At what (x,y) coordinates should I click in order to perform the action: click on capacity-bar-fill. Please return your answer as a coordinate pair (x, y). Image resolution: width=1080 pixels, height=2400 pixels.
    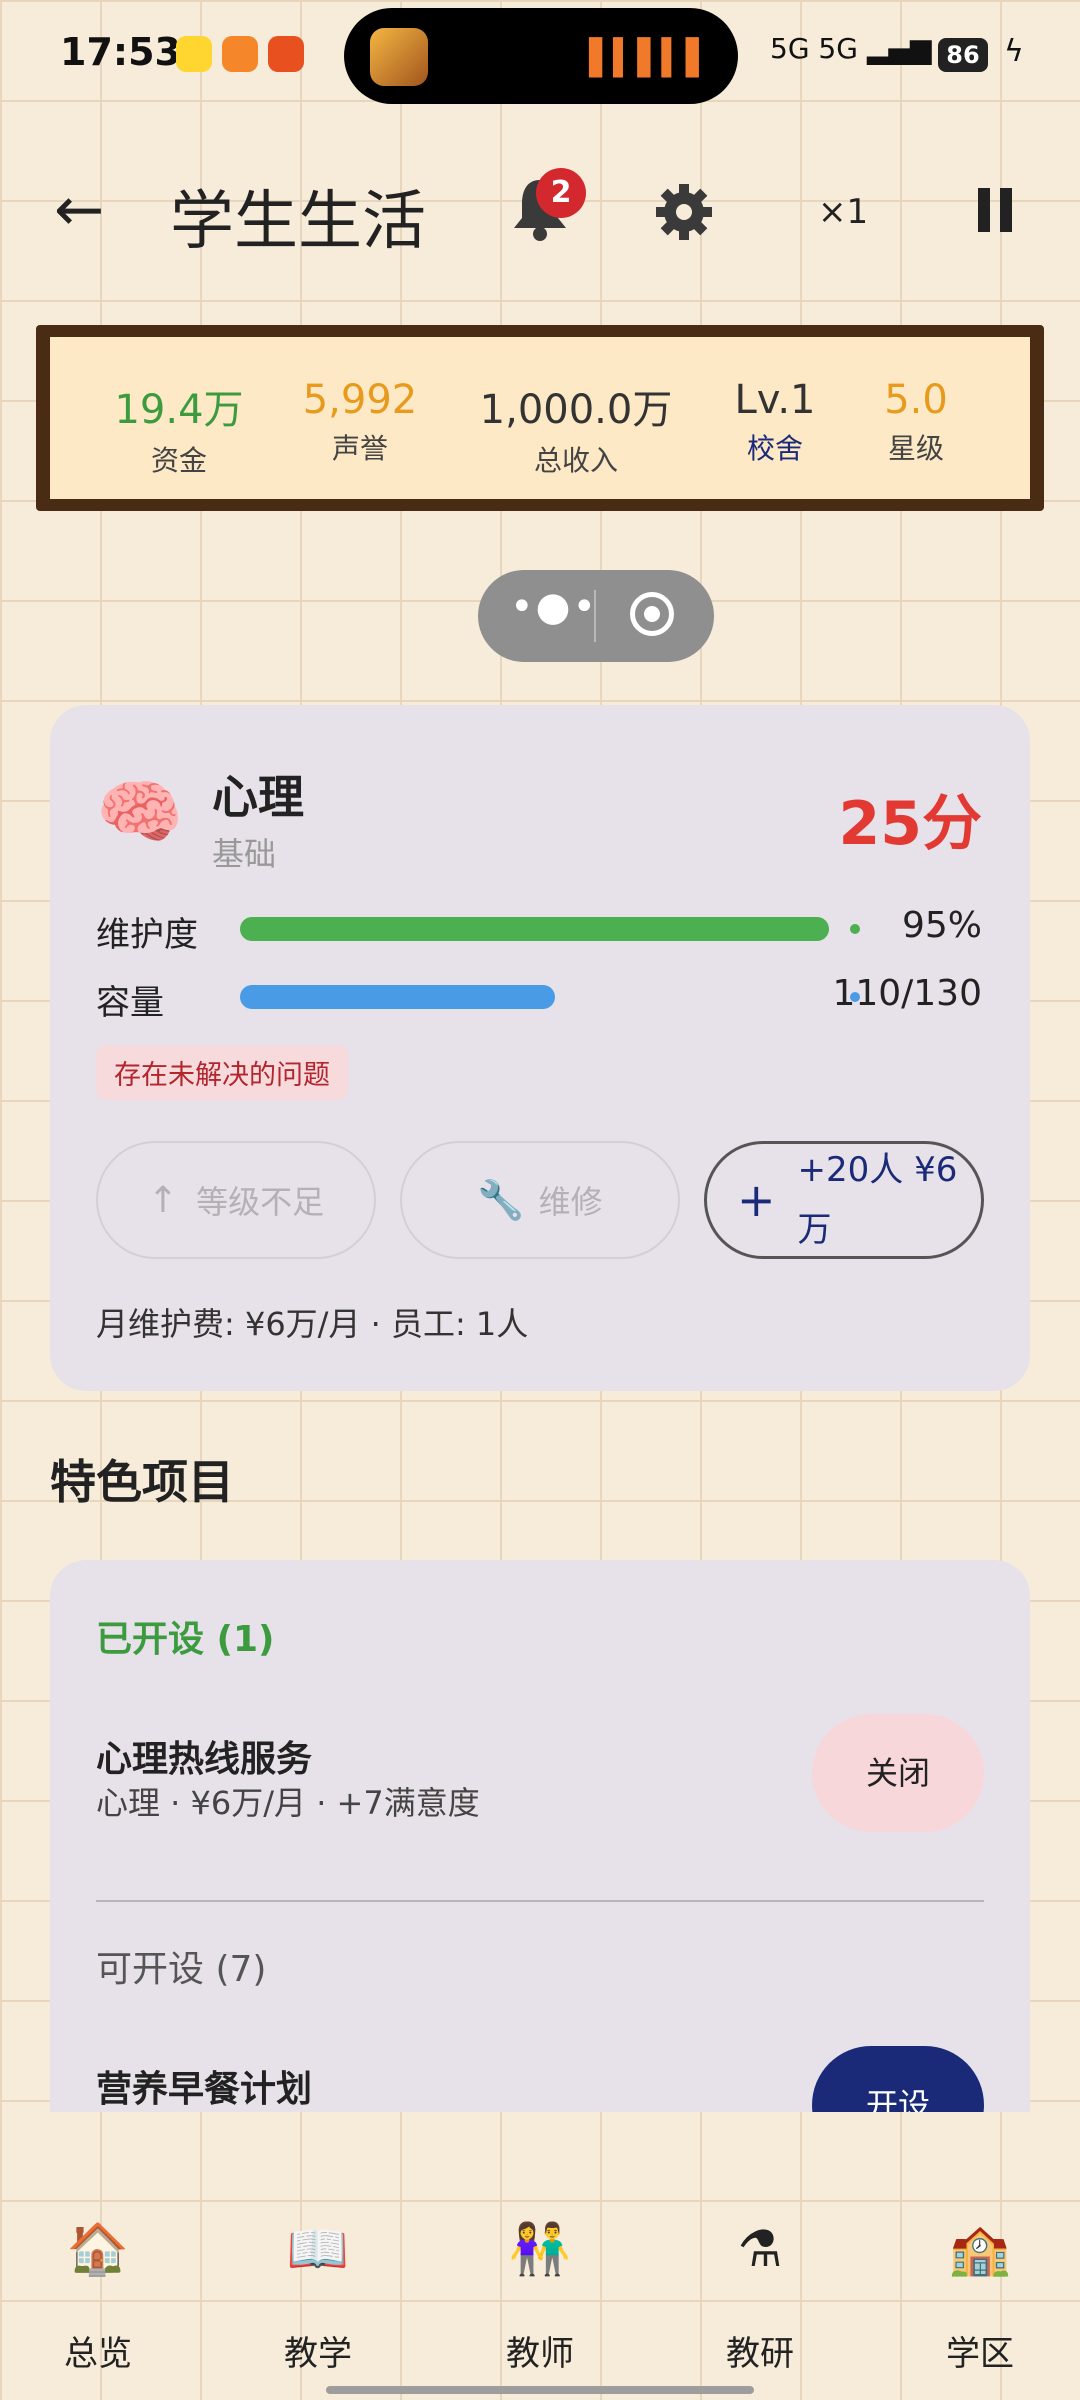
    Looking at the image, I should click on (397, 997).